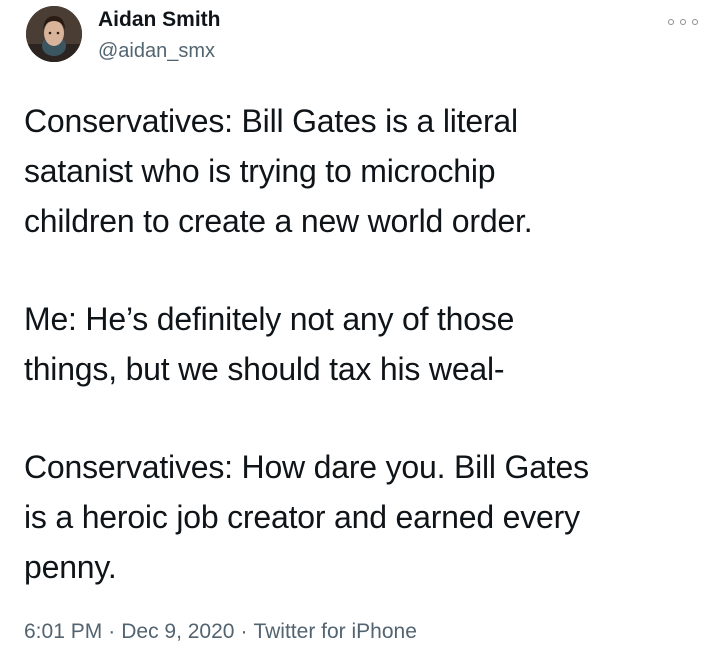 The width and height of the screenshot is (720, 665). Describe the element at coordinates (269, 319) in the screenshot. I see `tweet-line: Me: He’s definitely not any of those` at that location.